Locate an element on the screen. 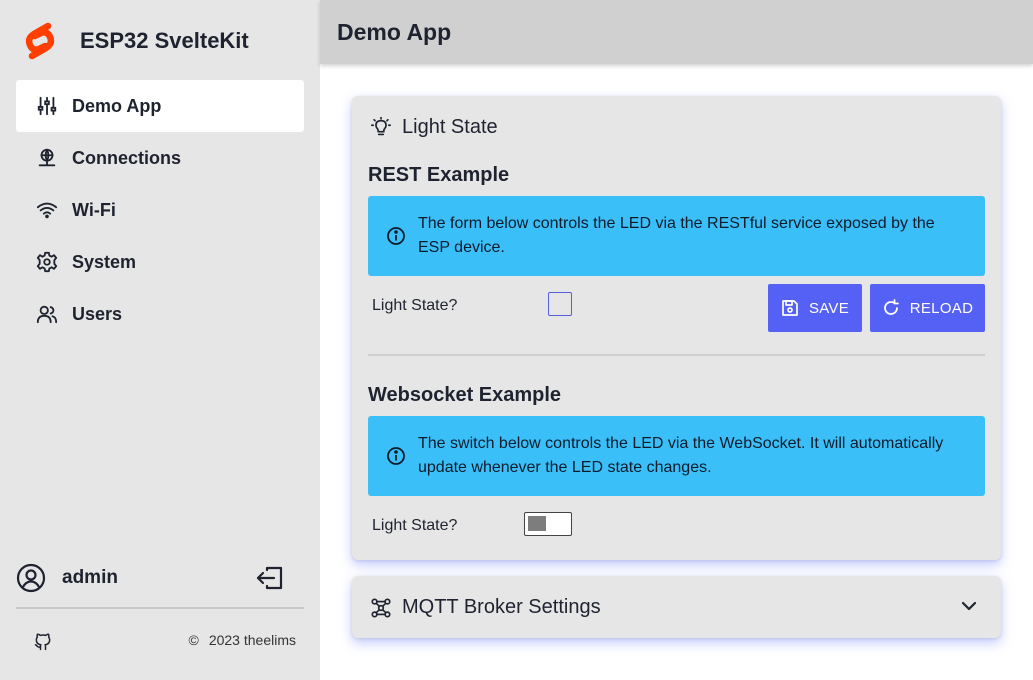 This screenshot has width=1033, height=680. save-button: SAVE is located at coordinates (815, 308).